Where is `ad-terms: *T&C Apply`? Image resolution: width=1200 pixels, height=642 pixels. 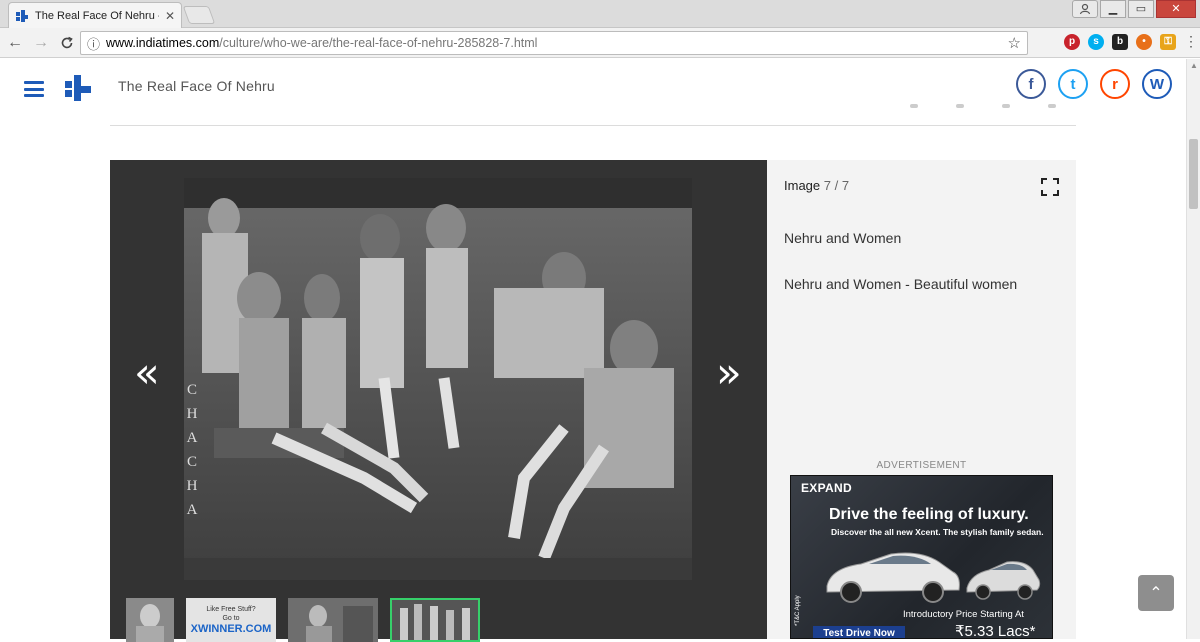
ad-terms: *T&C Apply is located at coordinates (798, 610).